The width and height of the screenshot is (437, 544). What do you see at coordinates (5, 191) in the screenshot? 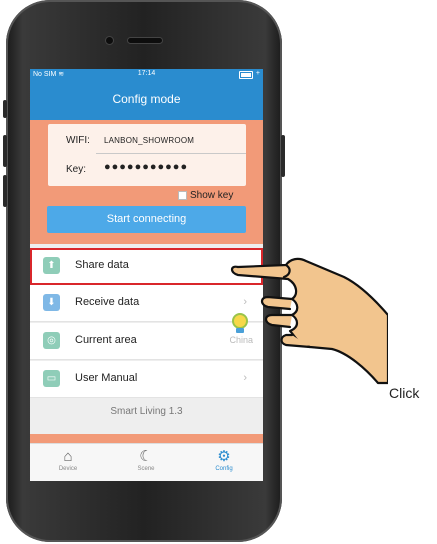
I see `volume-down-button` at bounding box center [5, 191].